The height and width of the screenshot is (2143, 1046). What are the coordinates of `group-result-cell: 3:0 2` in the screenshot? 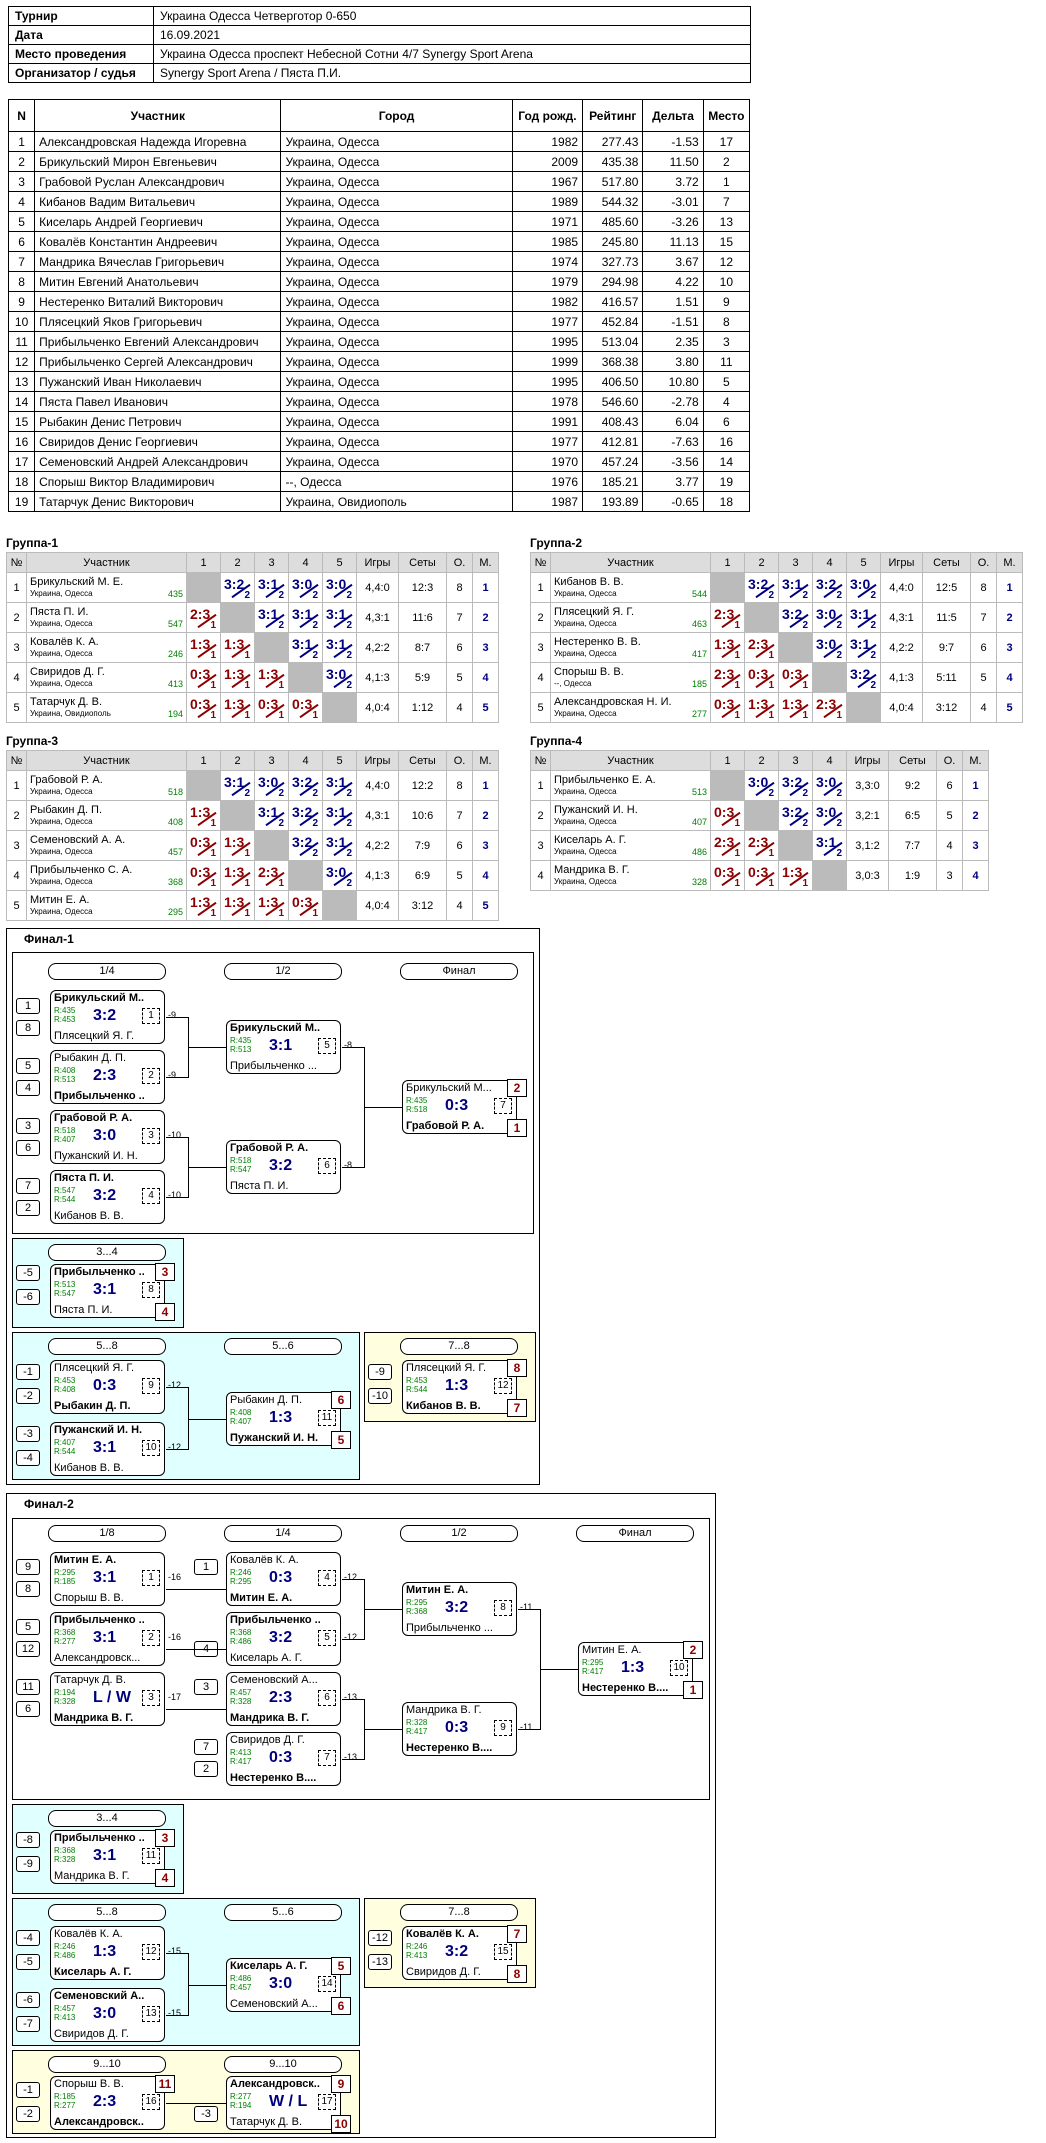 It's located at (271, 785).